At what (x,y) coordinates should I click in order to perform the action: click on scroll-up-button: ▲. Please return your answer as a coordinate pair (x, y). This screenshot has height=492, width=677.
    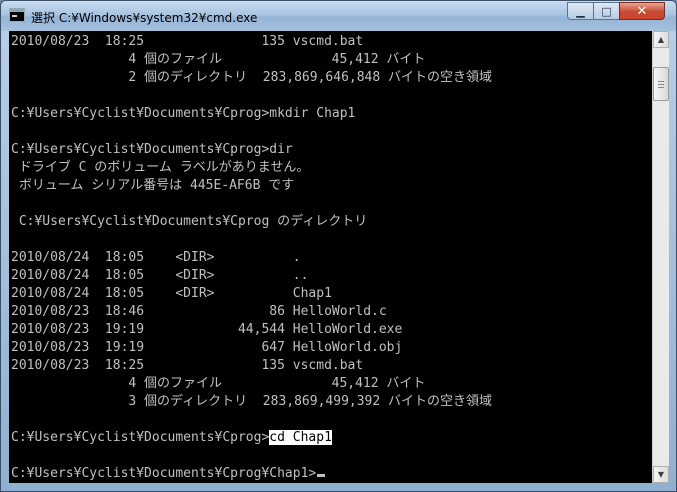
    Looking at the image, I should click on (661, 39).